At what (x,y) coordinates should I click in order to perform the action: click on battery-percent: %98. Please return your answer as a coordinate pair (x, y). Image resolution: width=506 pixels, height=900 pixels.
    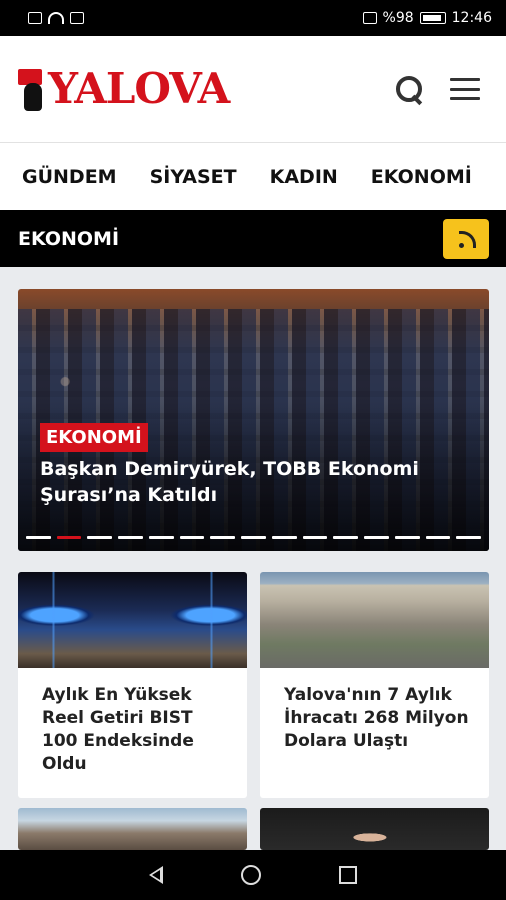
    Looking at the image, I should click on (398, 18).